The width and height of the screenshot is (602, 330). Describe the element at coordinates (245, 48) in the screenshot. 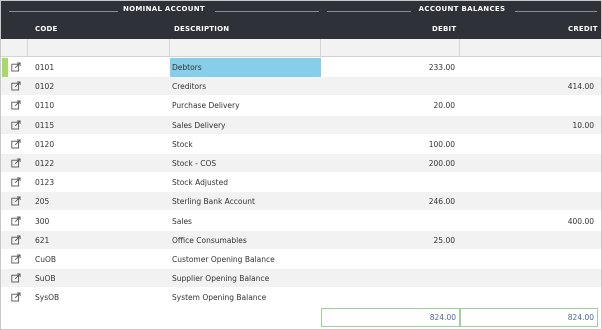

I see `filter-description-input` at that location.